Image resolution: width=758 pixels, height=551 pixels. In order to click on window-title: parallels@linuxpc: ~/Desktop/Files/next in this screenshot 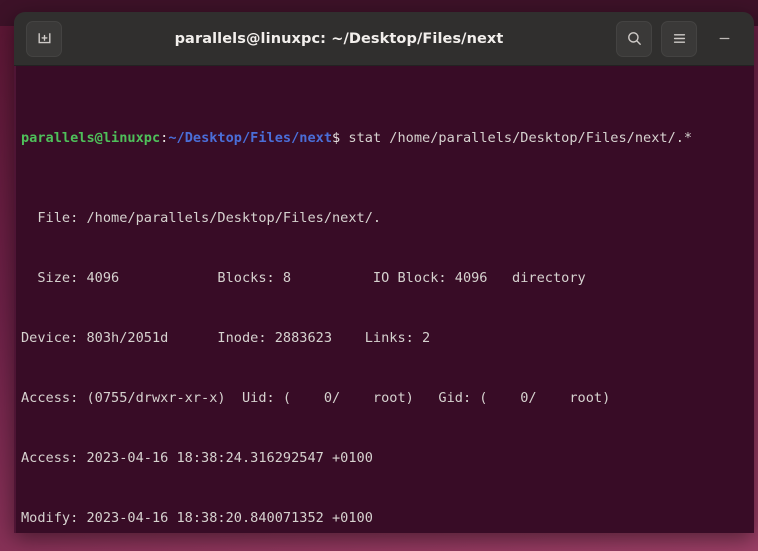, I will do `click(339, 38)`.